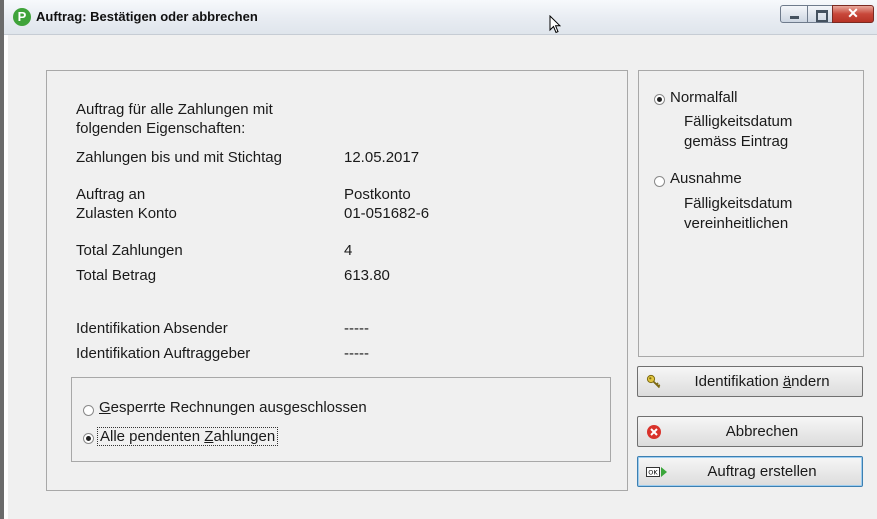 This screenshot has width=877, height=519. What do you see at coordinates (147, 16) in the screenshot?
I see `window-title: Auftrag: Bestätigen oder abbrechen` at bounding box center [147, 16].